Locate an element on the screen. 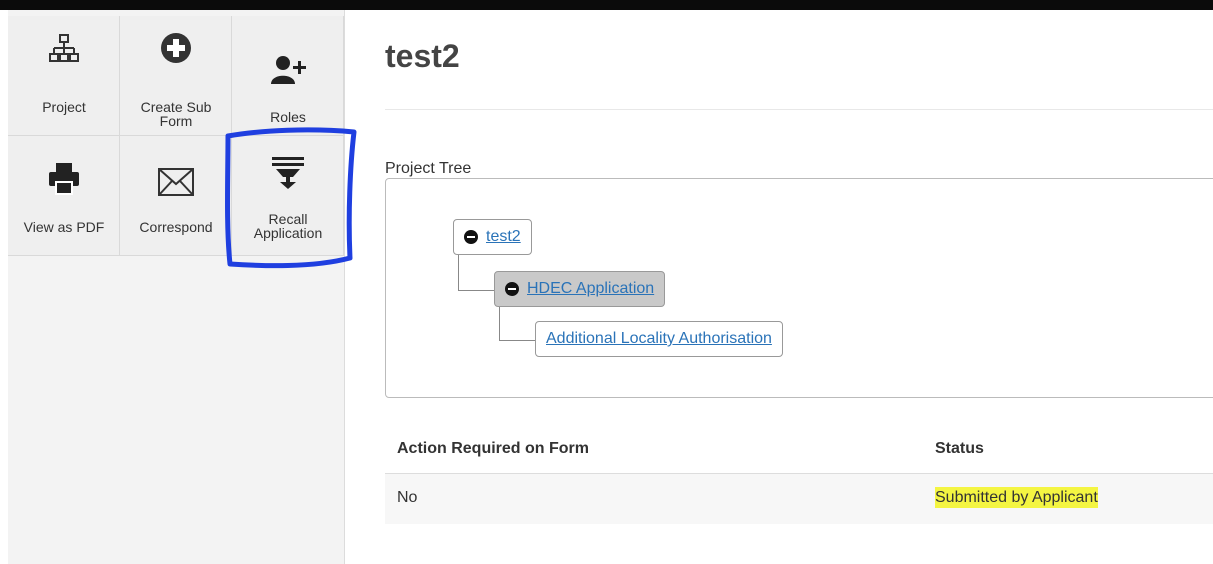  divider is located at coordinates (799, 109).